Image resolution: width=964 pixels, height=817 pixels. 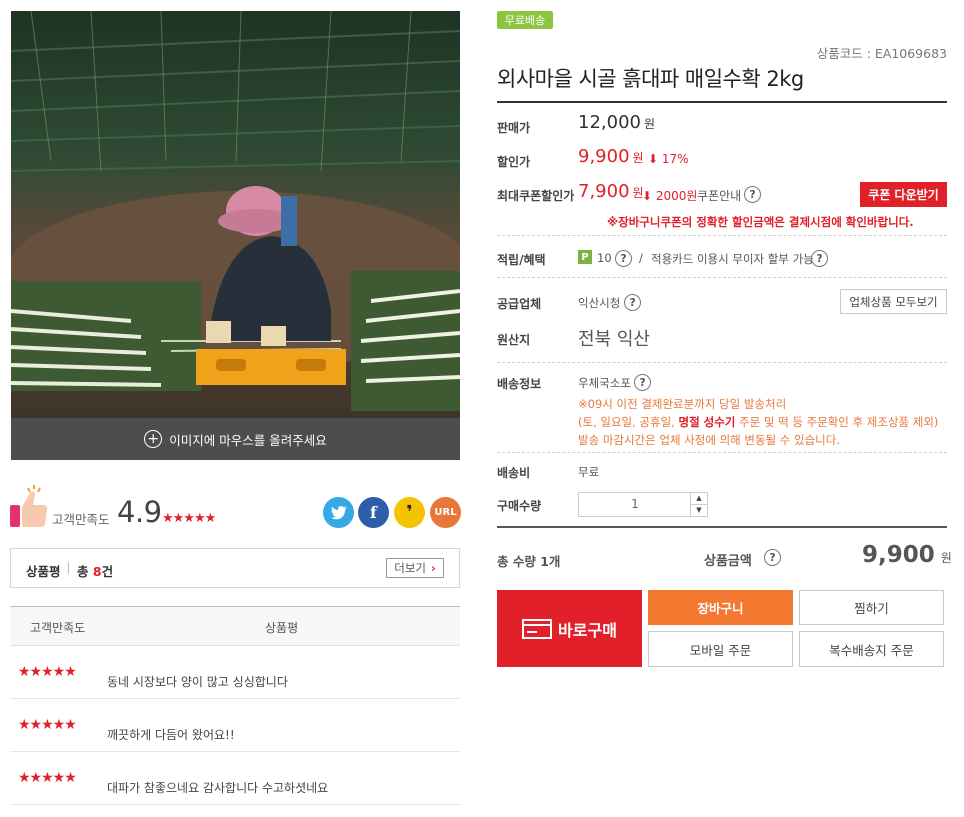 What do you see at coordinates (58, 628) in the screenshot?
I see `column-rating: 고객만족도` at bounding box center [58, 628].